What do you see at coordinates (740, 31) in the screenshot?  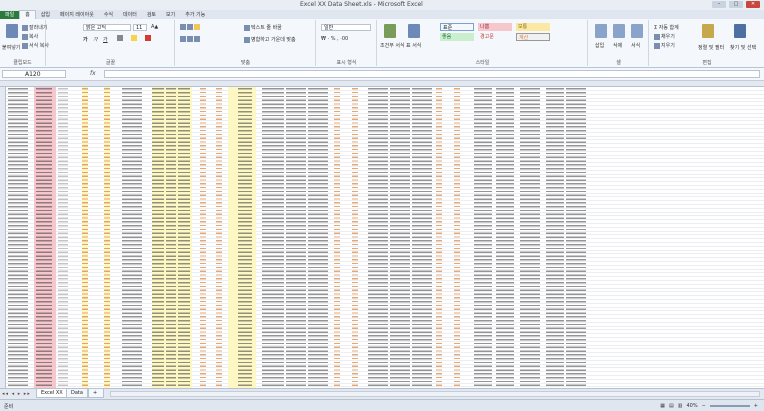 I see `find-select-icon` at bounding box center [740, 31].